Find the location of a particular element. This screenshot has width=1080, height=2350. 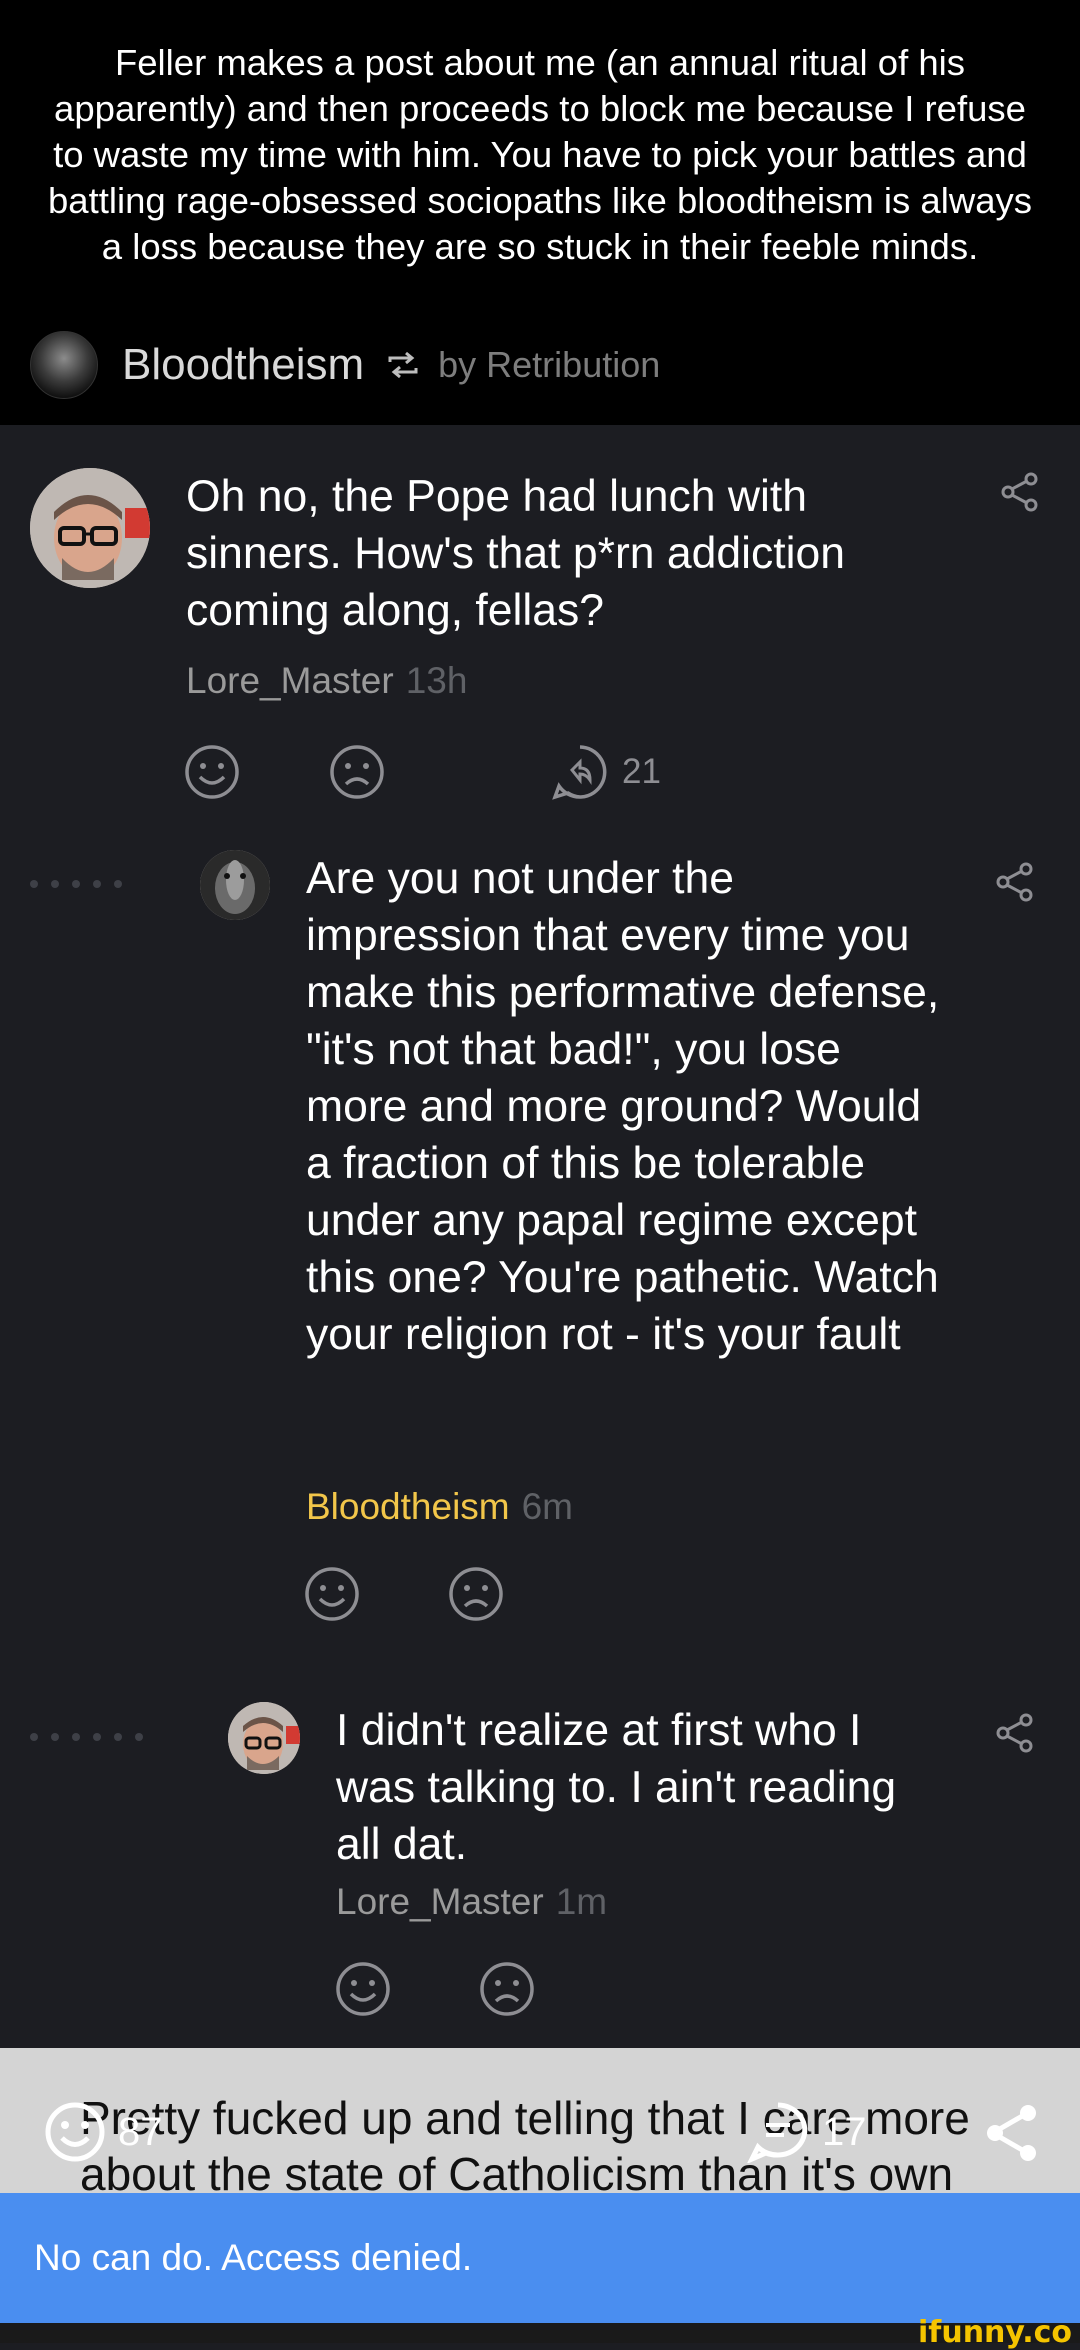

repost-author-avatar is located at coordinates (64, 365).